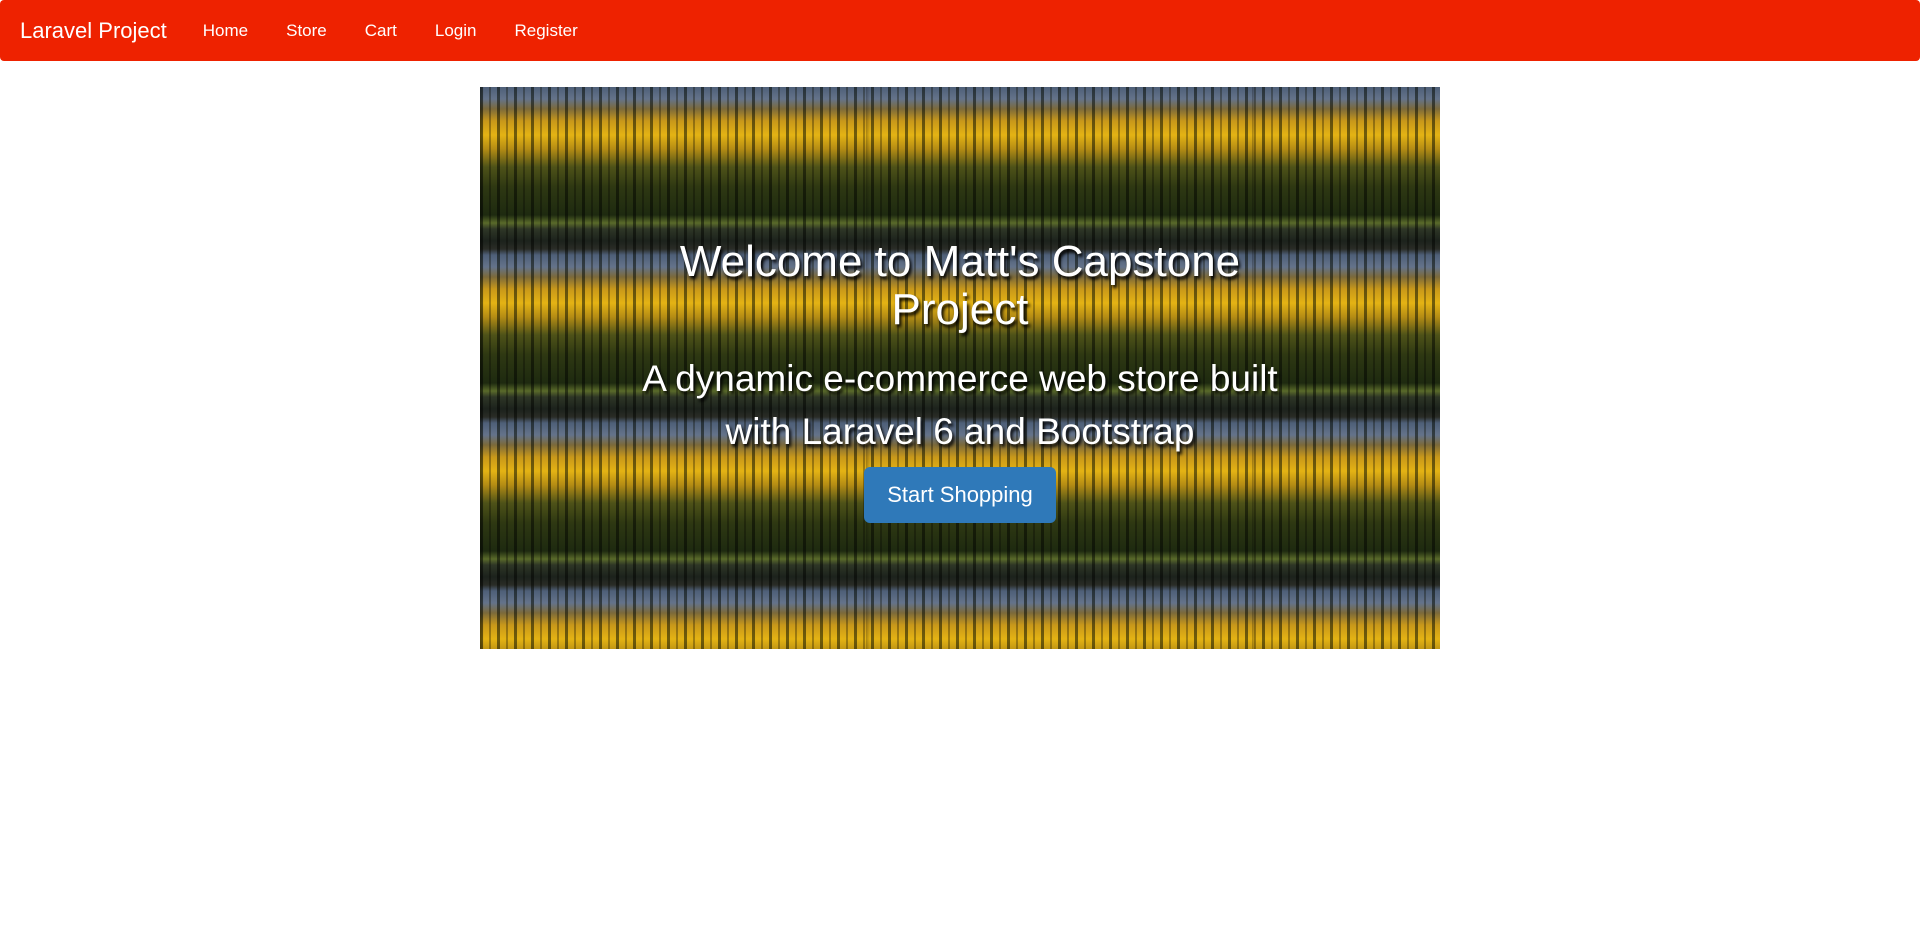 The image size is (1920, 938). Describe the element at coordinates (306, 31) in the screenshot. I see `nav-link-store: Store` at that location.